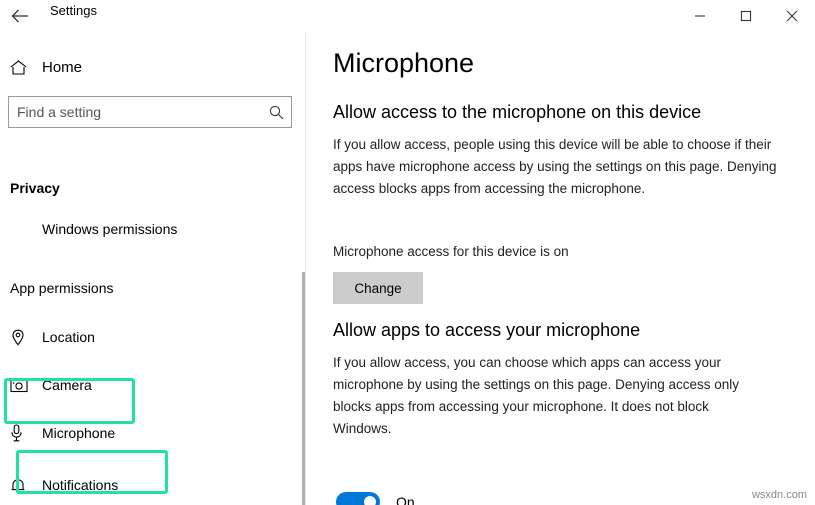  What do you see at coordinates (68, 337) in the screenshot?
I see `sidebar-item-label: Location` at bounding box center [68, 337].